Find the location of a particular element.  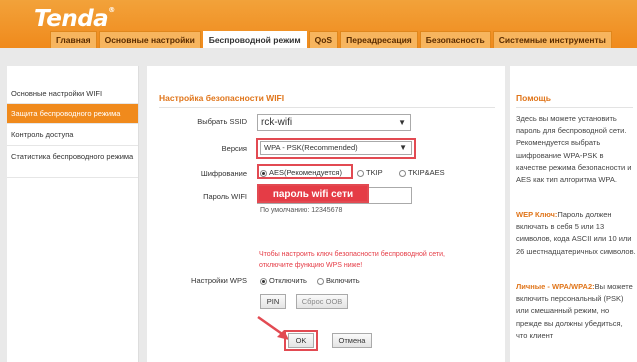

ok-button: OK is located at coordinates (301, 340).